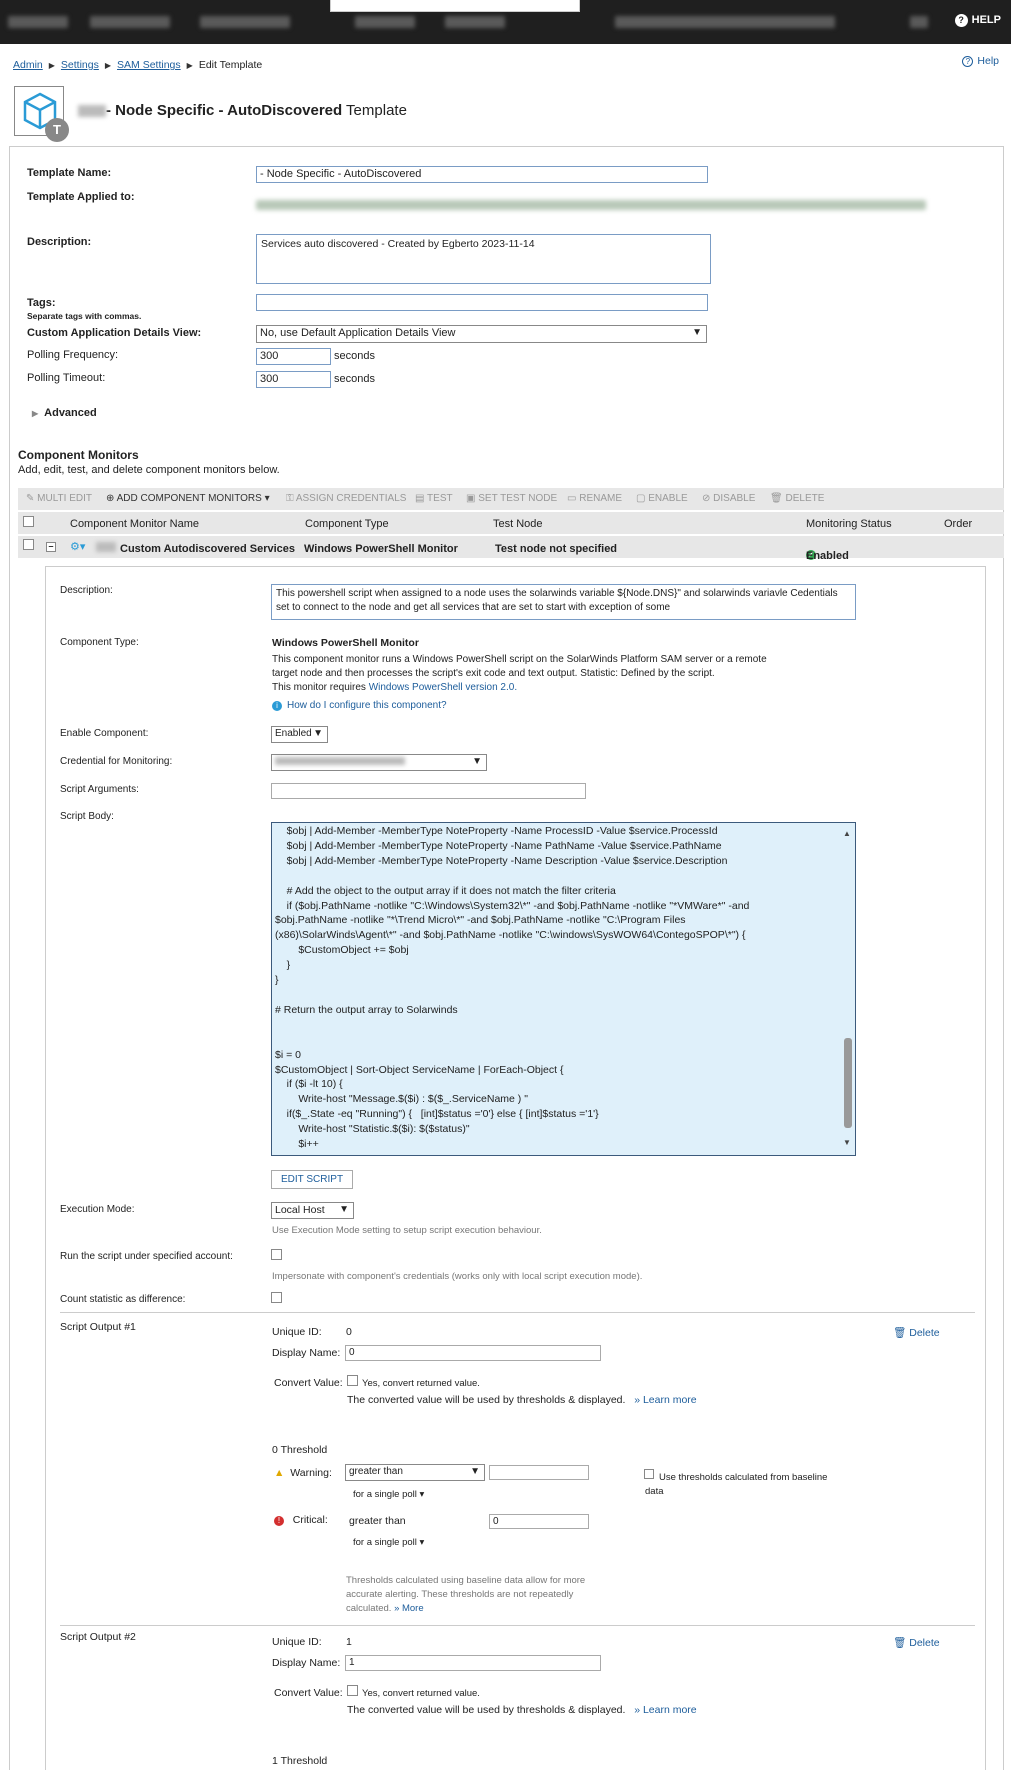  I want to click on custom-view-label: Custom Application Details View:, so click(114, 333).